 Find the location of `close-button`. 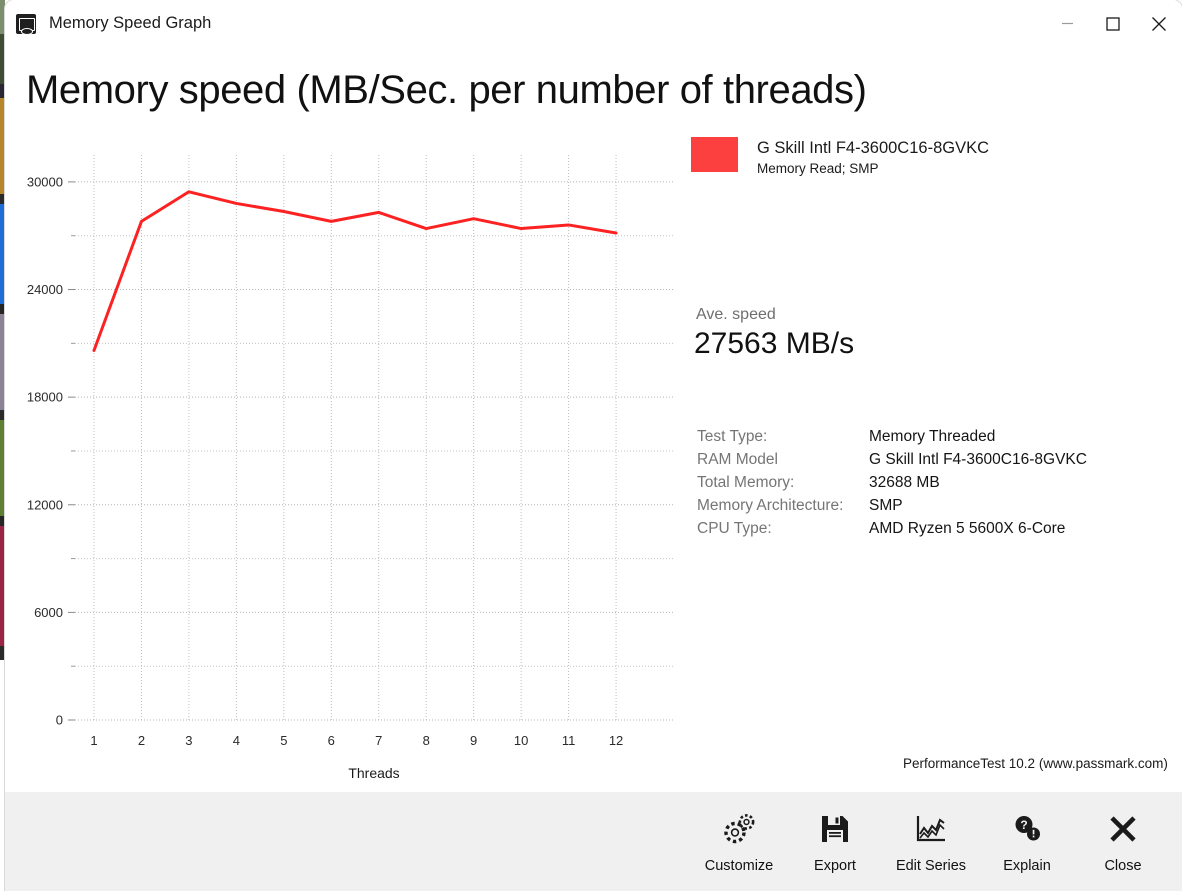

close-button is located at coordinates (1159, 23).